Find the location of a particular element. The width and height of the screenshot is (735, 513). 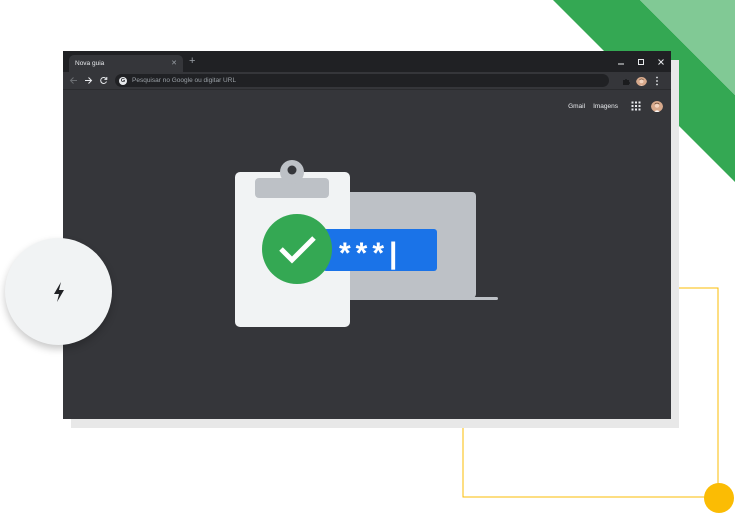

window-controls is located at coordinates (641, 61).